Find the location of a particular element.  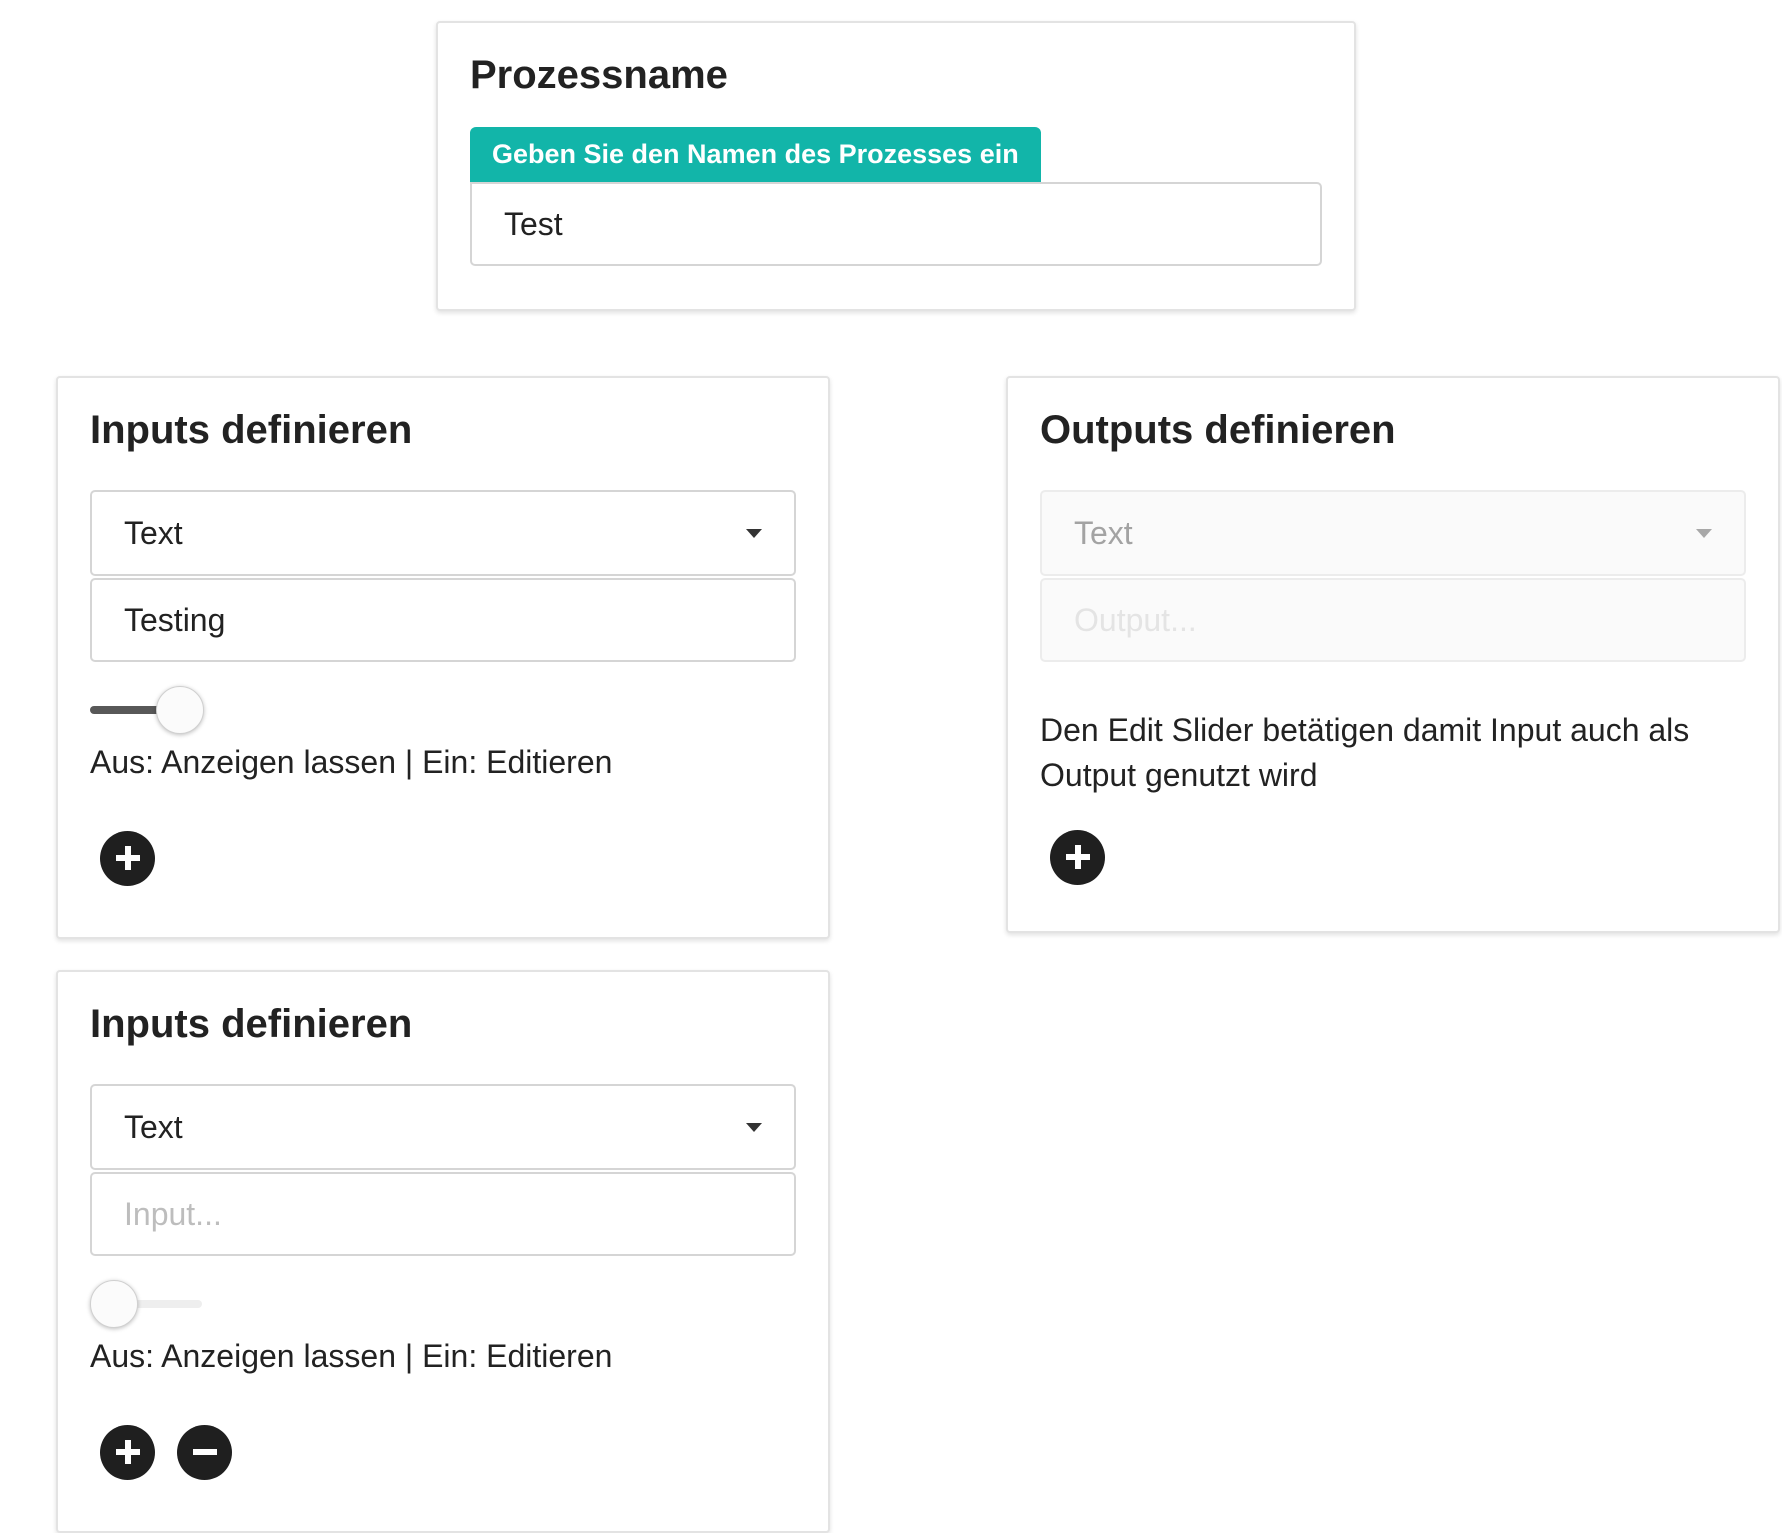

add-output-button is located at coordinates (1077, 857).